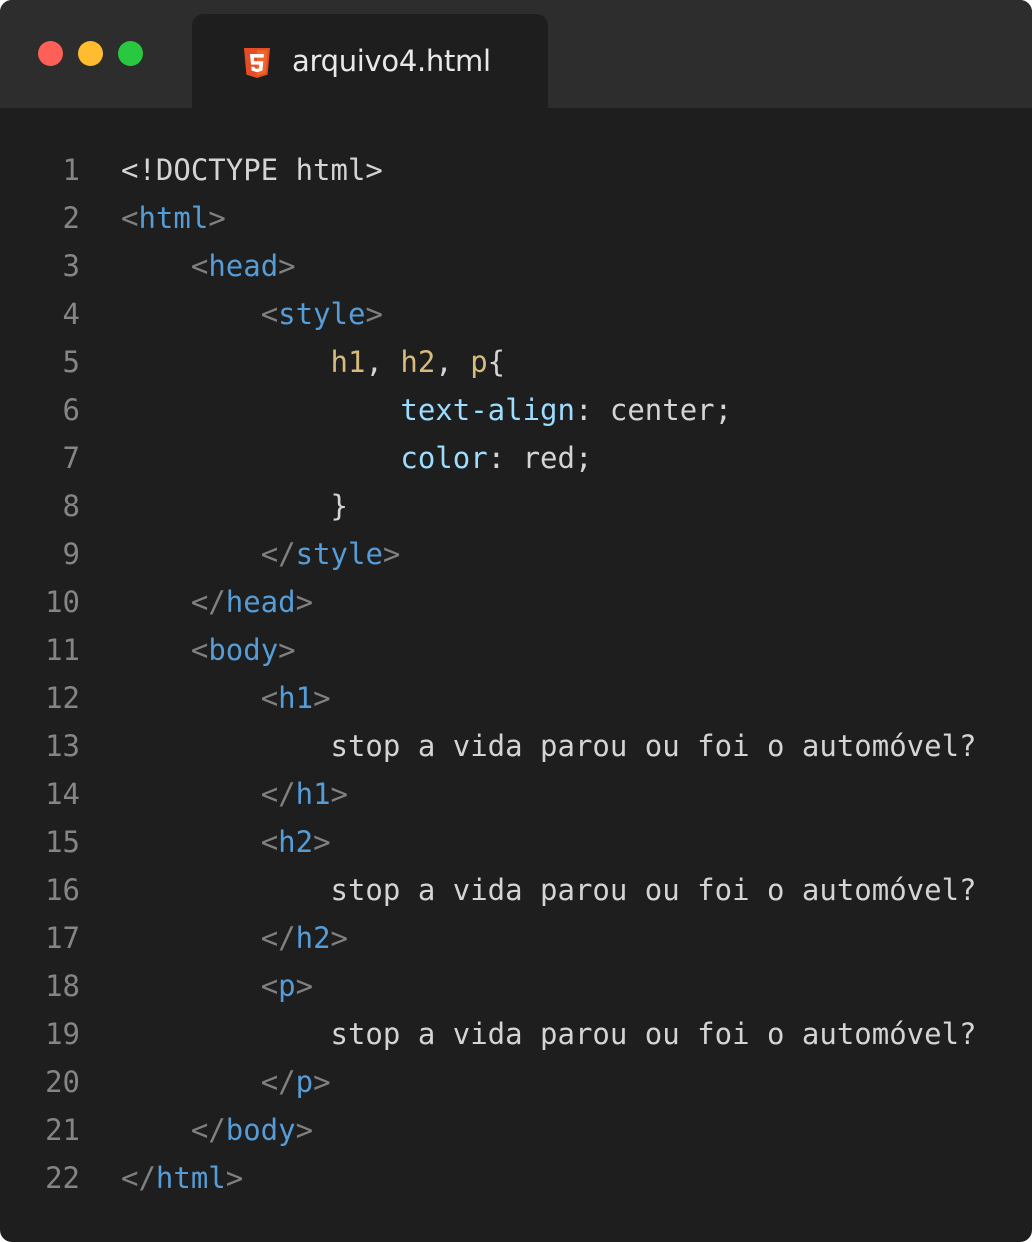 This screenshot has height=1242, width=1032. I want to click on line-number: 18, so click(62, 986).